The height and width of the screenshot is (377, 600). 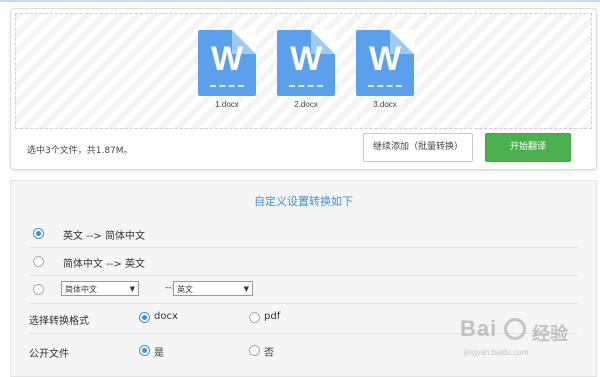 What do you see at coordinates (385, 104) in the screenshot?
I see `file-name: 3.docx` at bounding box center [385, 104].